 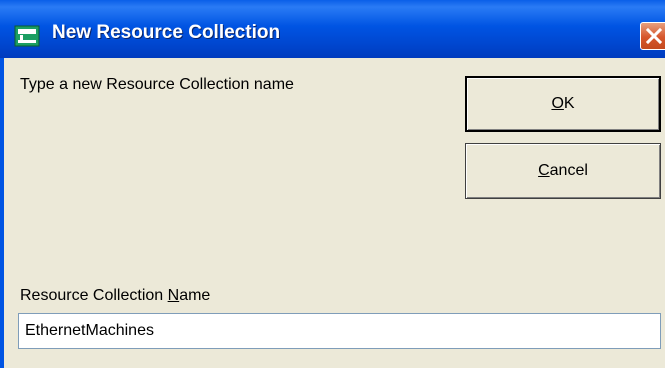 What do you see at coordinates (94, 295) in the screenshot?
I see `name-label-text-before: Resource Collection` at bounding box center [94, 295].